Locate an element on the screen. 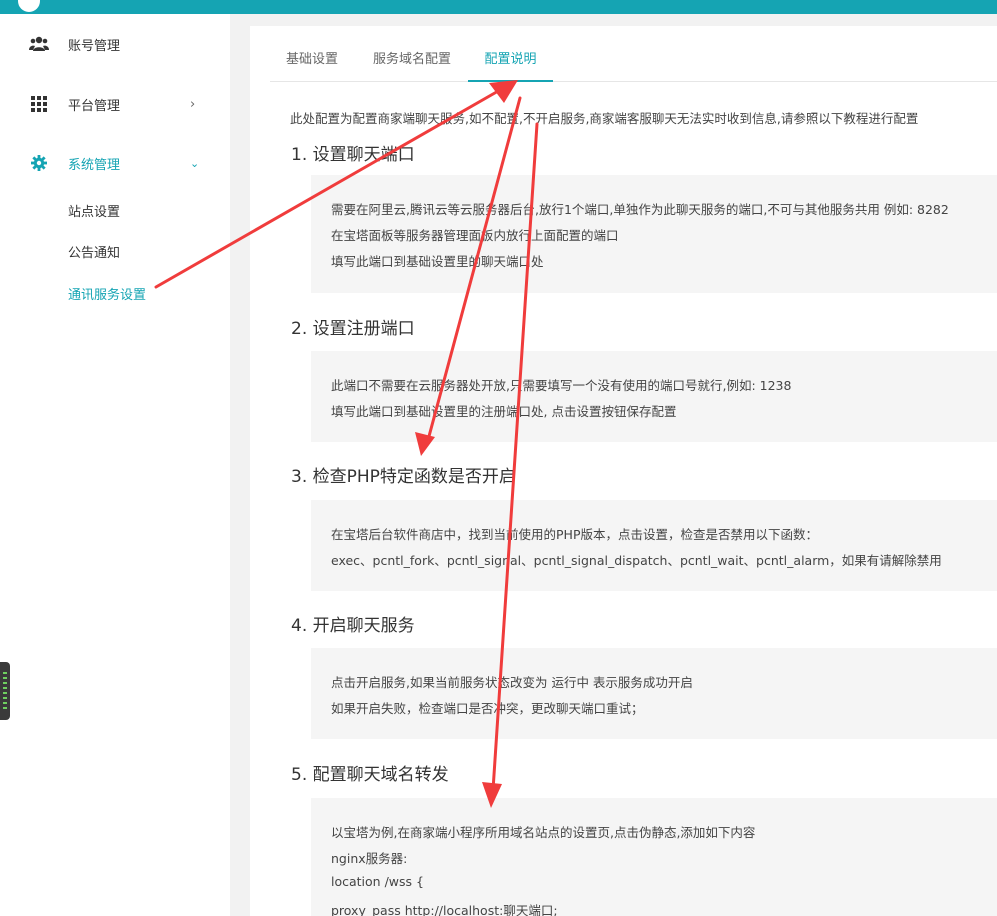 The width and height of the screenshot is (997, 916). gear-icon is located at coordinates (39, 163).